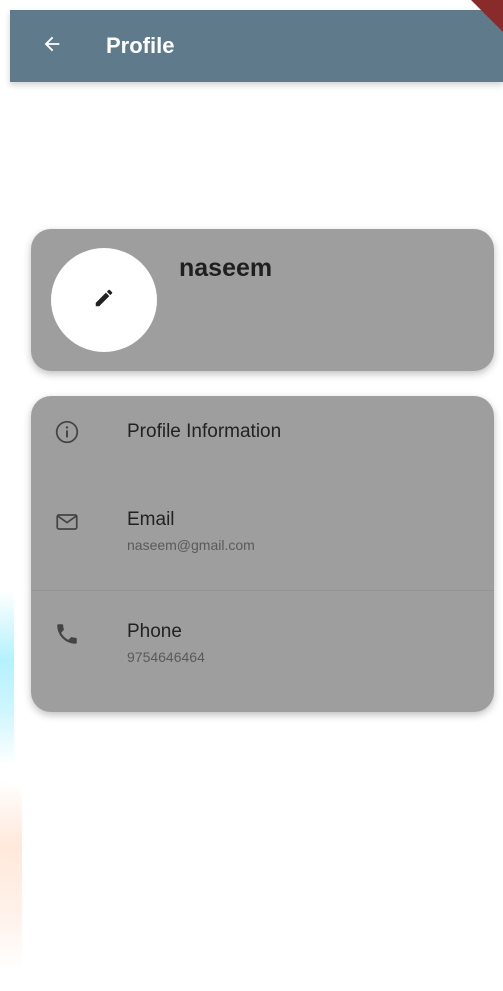 This screenshot has height=991, width=503. What do you see at coordinates (151, 519) in the screenshot?
I see `email-label: Email` at bounding box center [151, 519].